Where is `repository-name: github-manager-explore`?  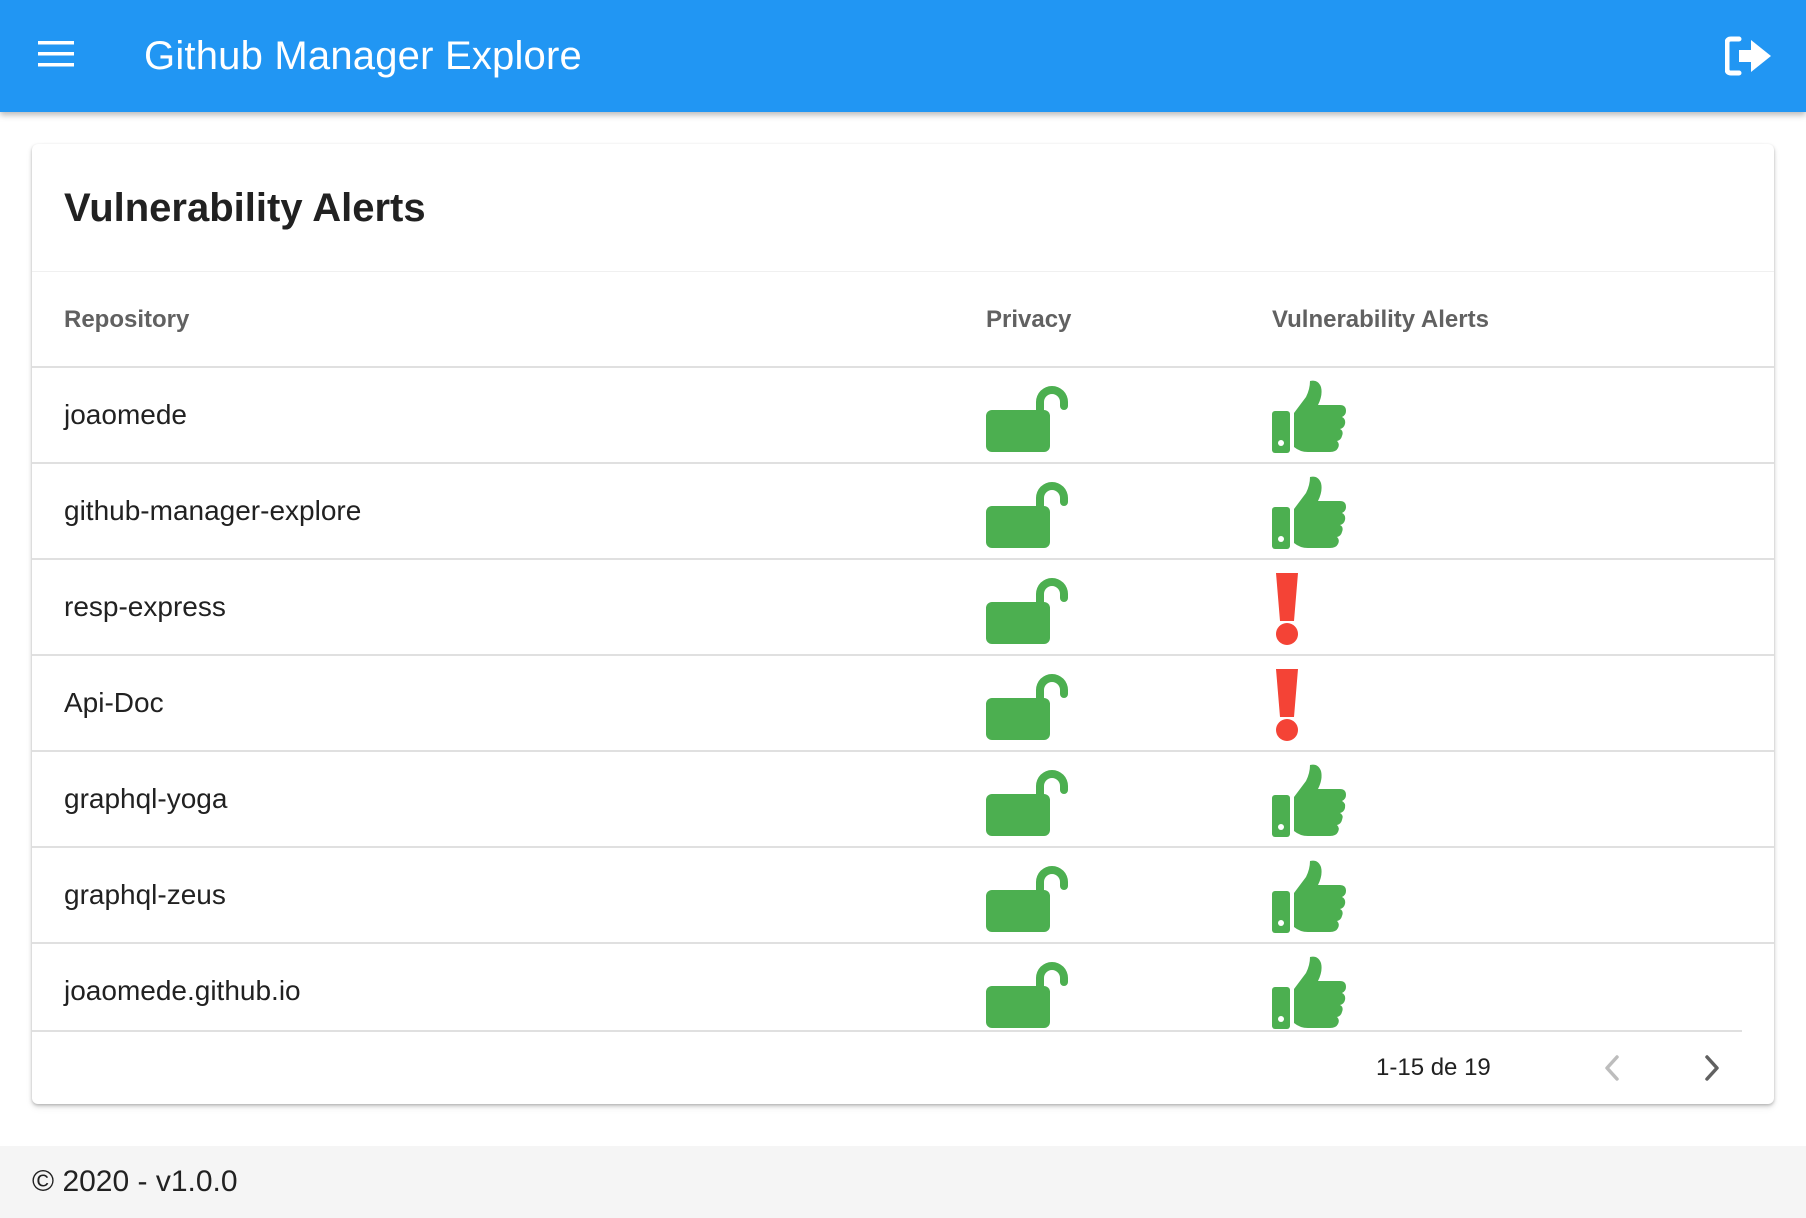
repository-name: github-manager-explore is located at coordinates (213, 510).